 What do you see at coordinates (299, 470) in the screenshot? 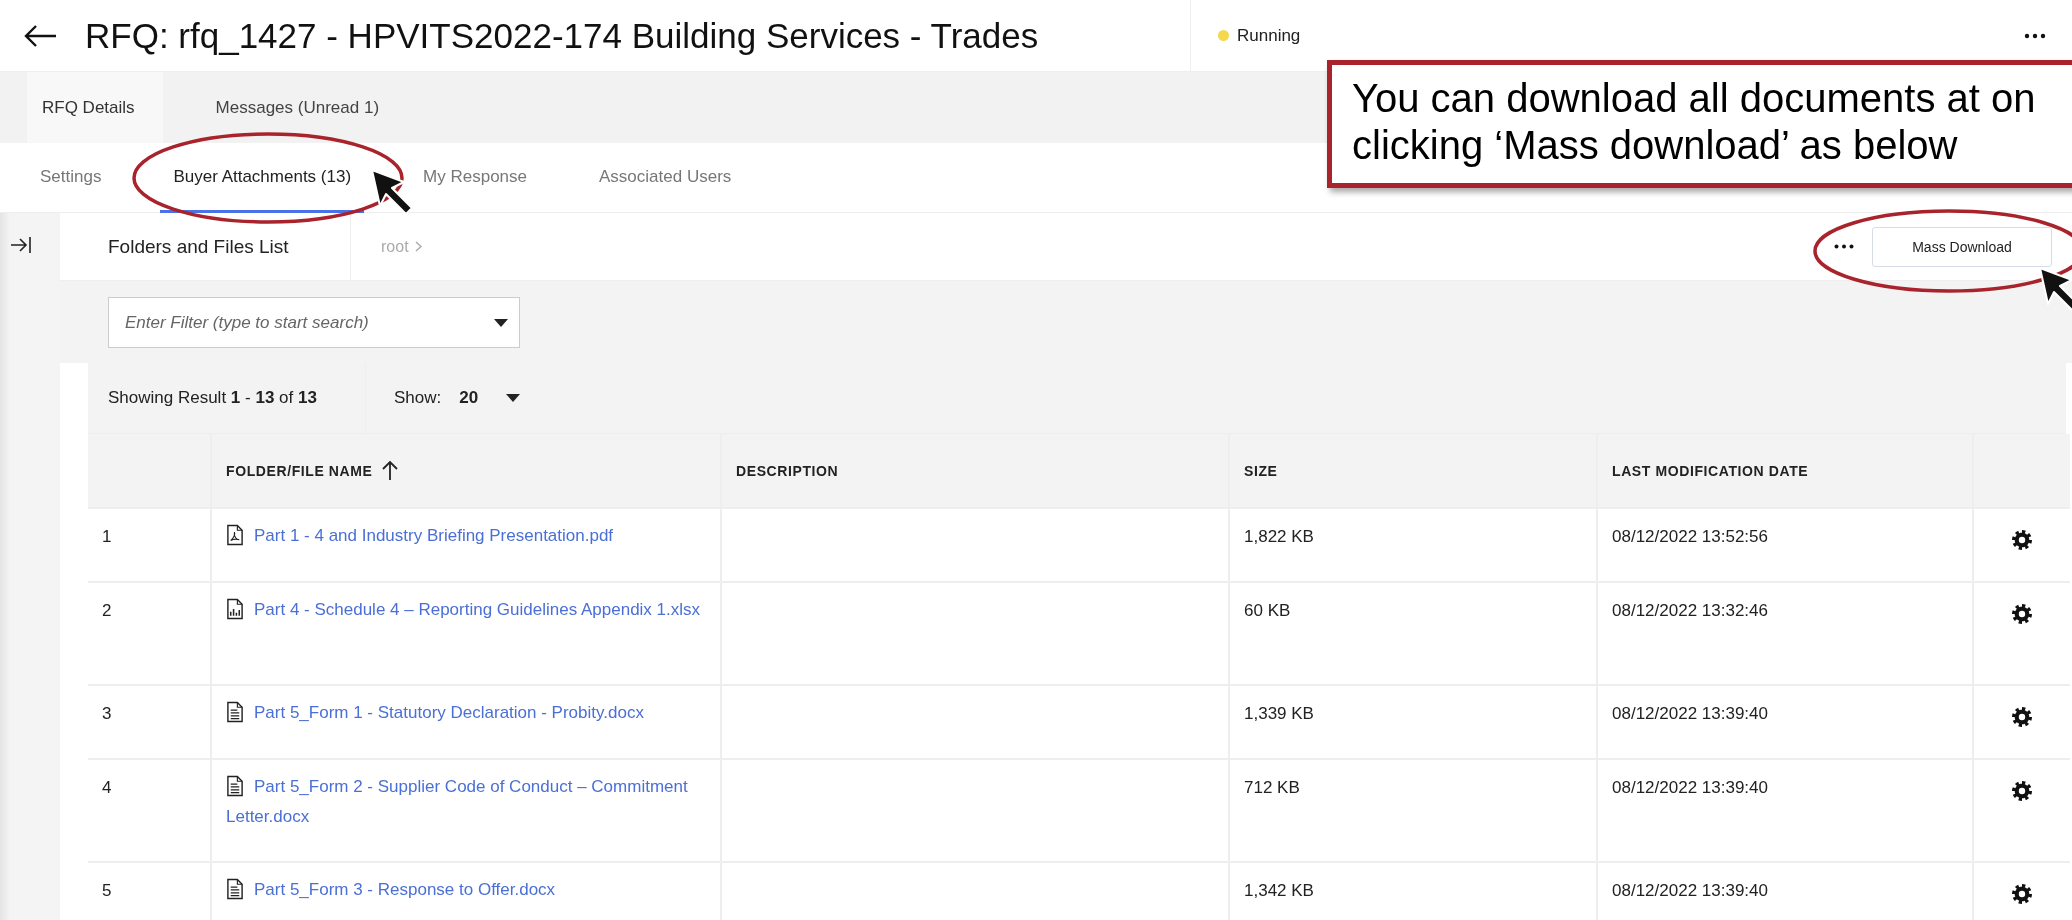
I see `column-header: FOLDER/FILE NAME` at bounding box center [299, 470].